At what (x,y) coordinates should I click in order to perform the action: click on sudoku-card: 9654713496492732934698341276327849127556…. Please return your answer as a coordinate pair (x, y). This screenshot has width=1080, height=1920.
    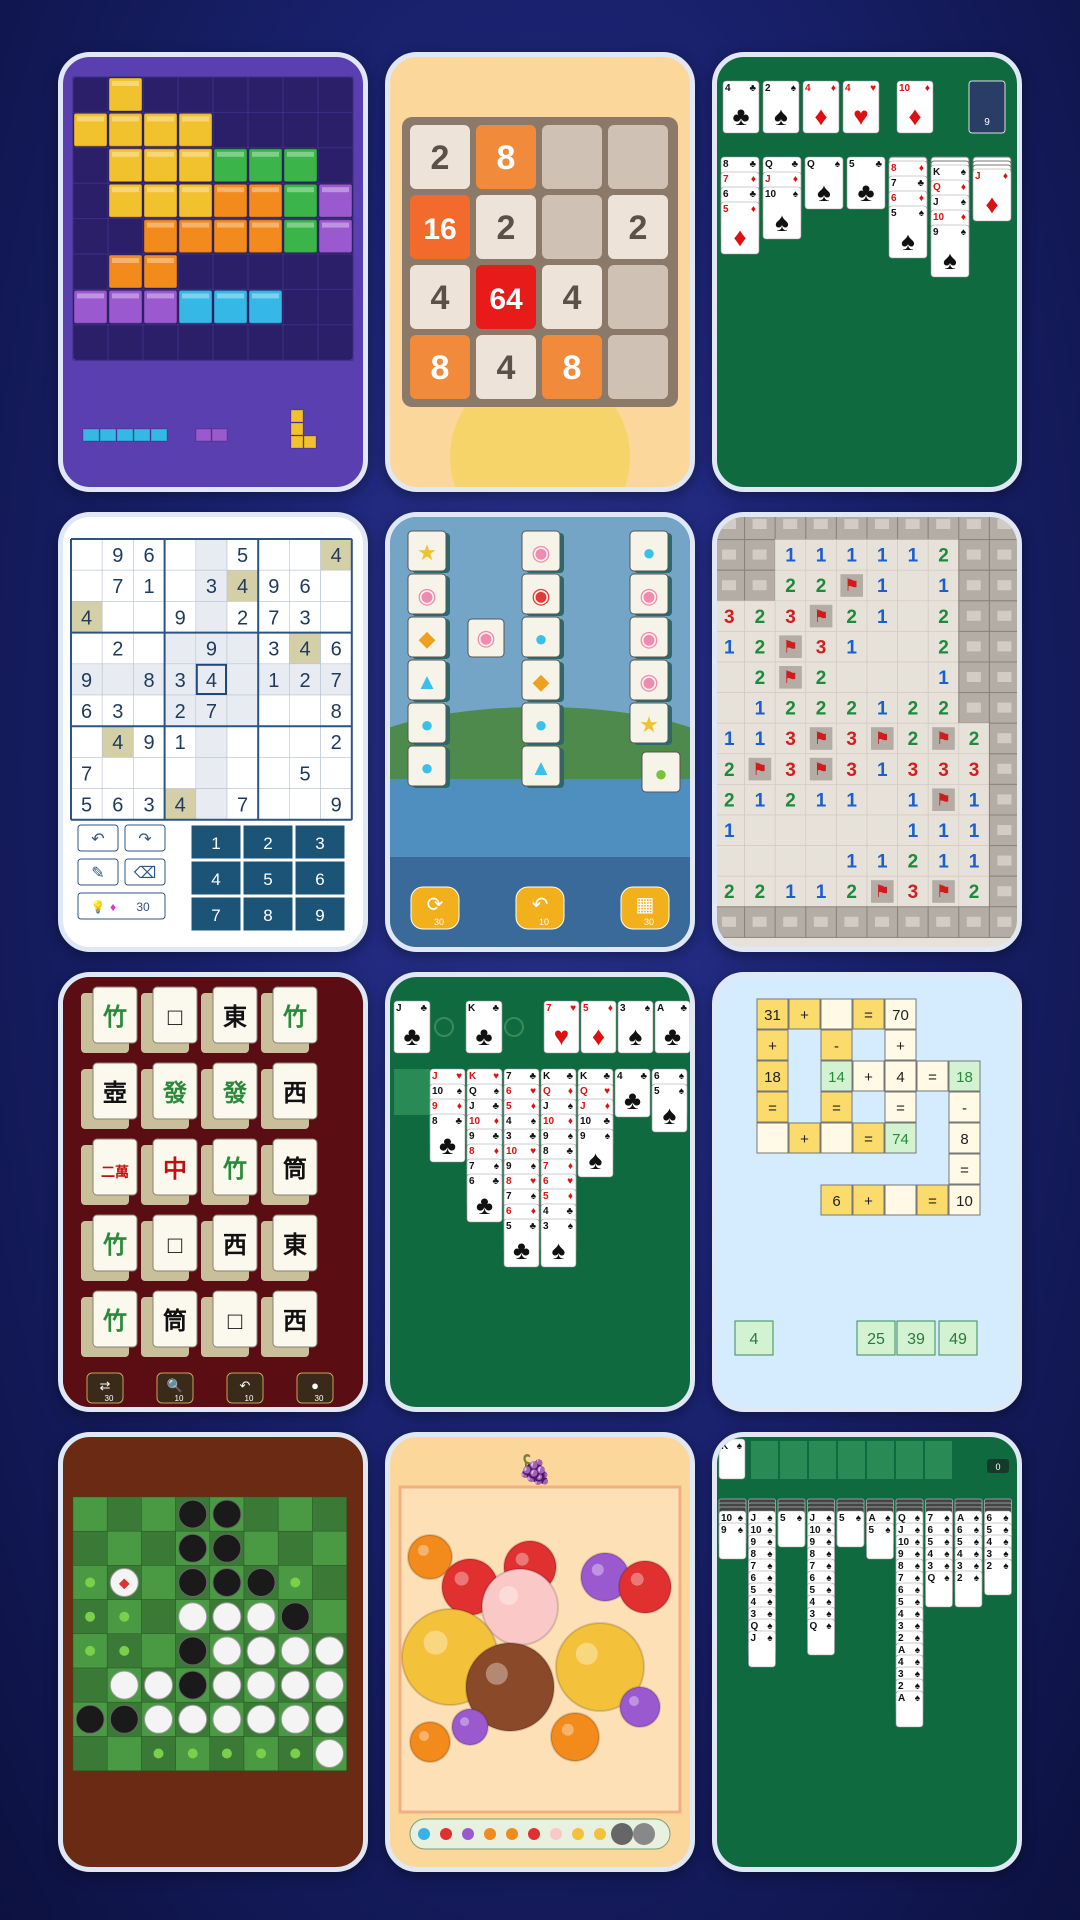
    Looking at the image, I should click on (213, 732).